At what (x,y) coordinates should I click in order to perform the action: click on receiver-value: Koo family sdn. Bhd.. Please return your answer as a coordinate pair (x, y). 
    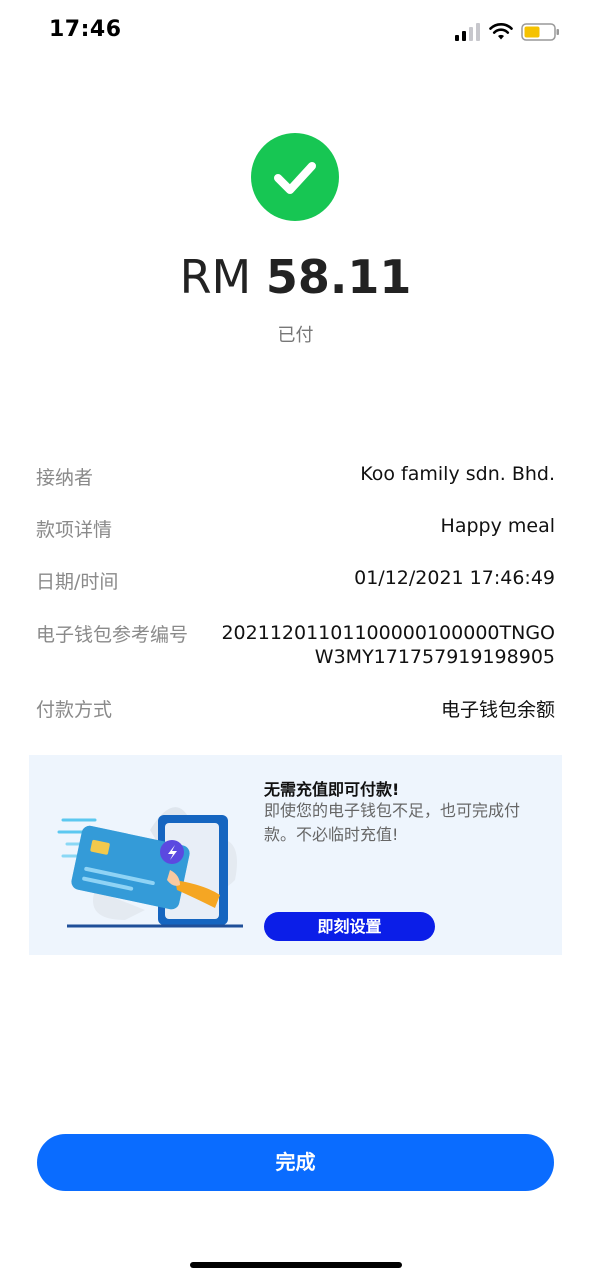
    Looking at the image, I should click on (457, 474).